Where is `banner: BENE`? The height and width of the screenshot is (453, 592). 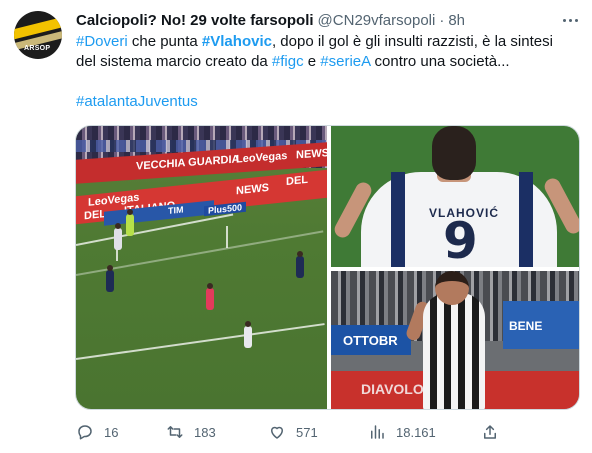 banner: BENE is located at coordinates (541, 325).